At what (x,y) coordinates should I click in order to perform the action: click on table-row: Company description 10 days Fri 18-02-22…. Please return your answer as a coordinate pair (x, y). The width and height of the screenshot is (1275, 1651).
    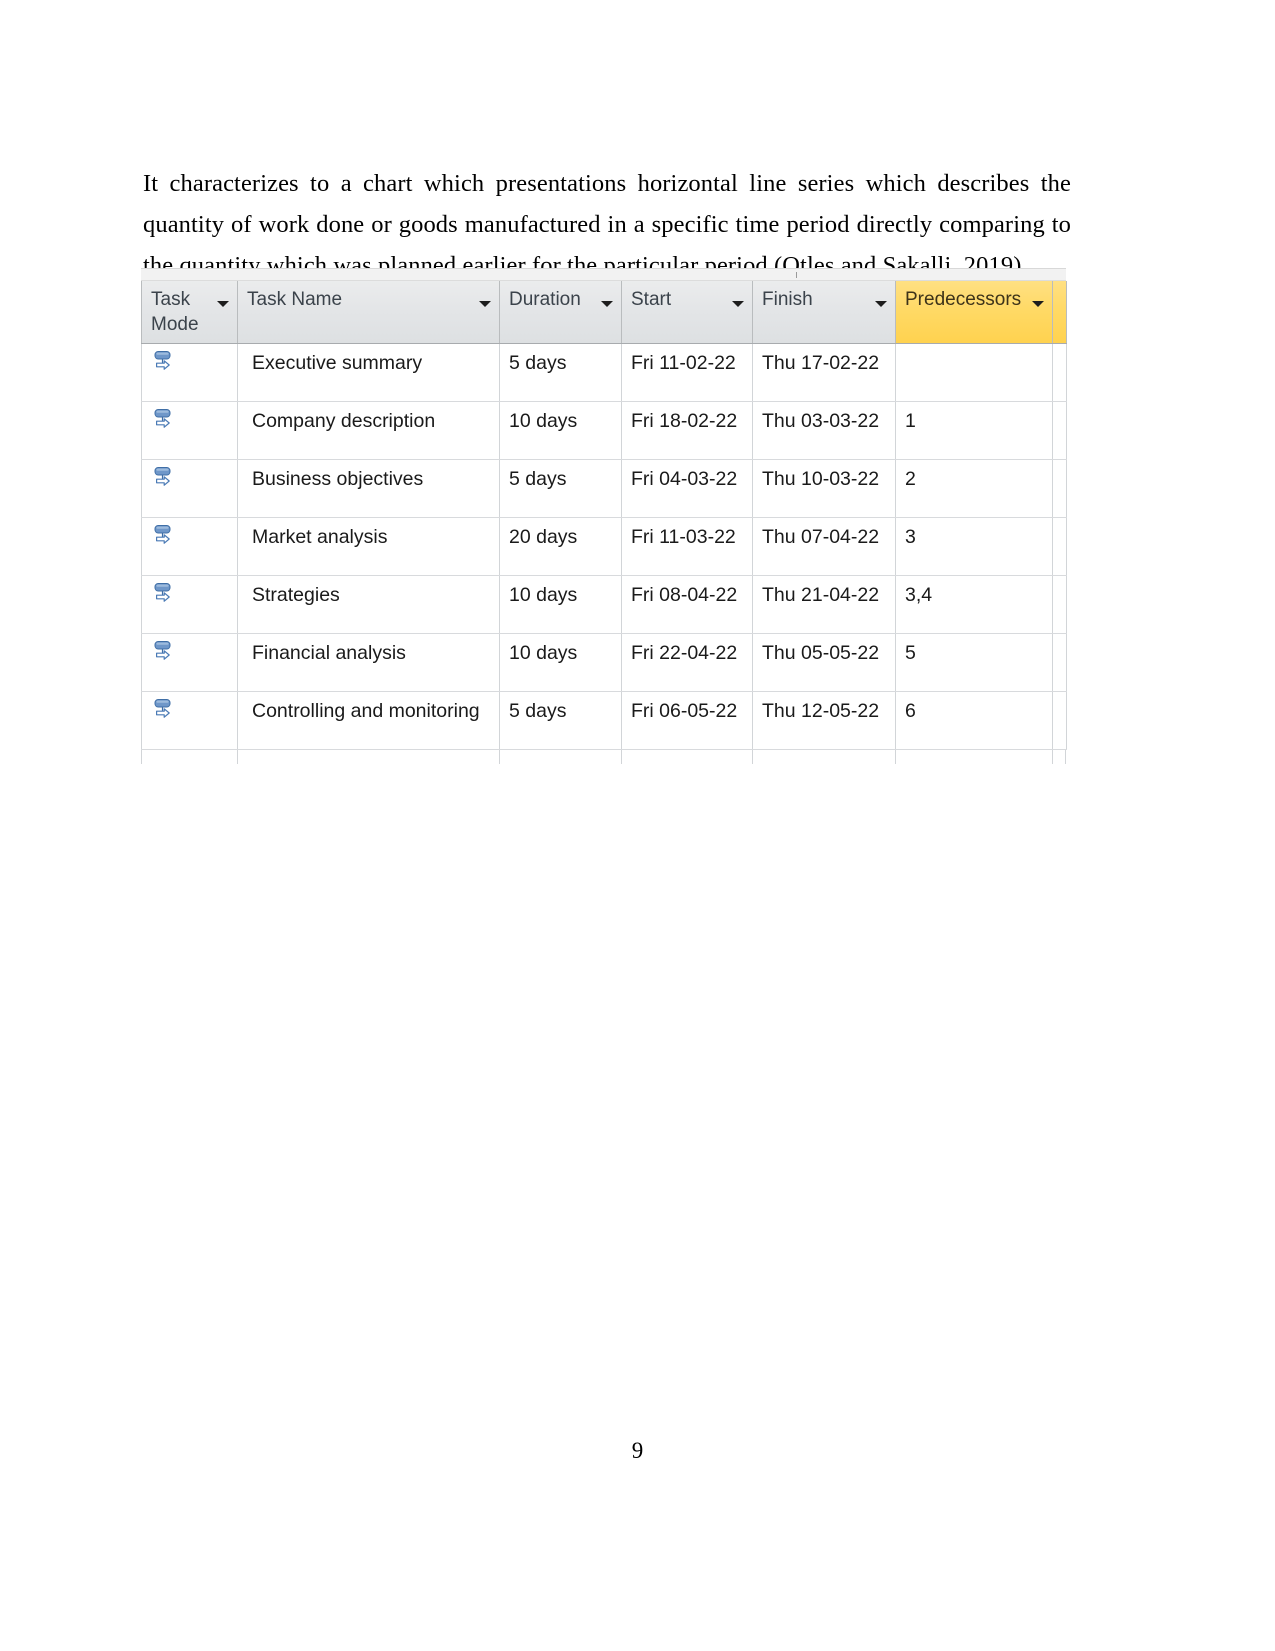
    Looking at the image, I should click on (604, 430).